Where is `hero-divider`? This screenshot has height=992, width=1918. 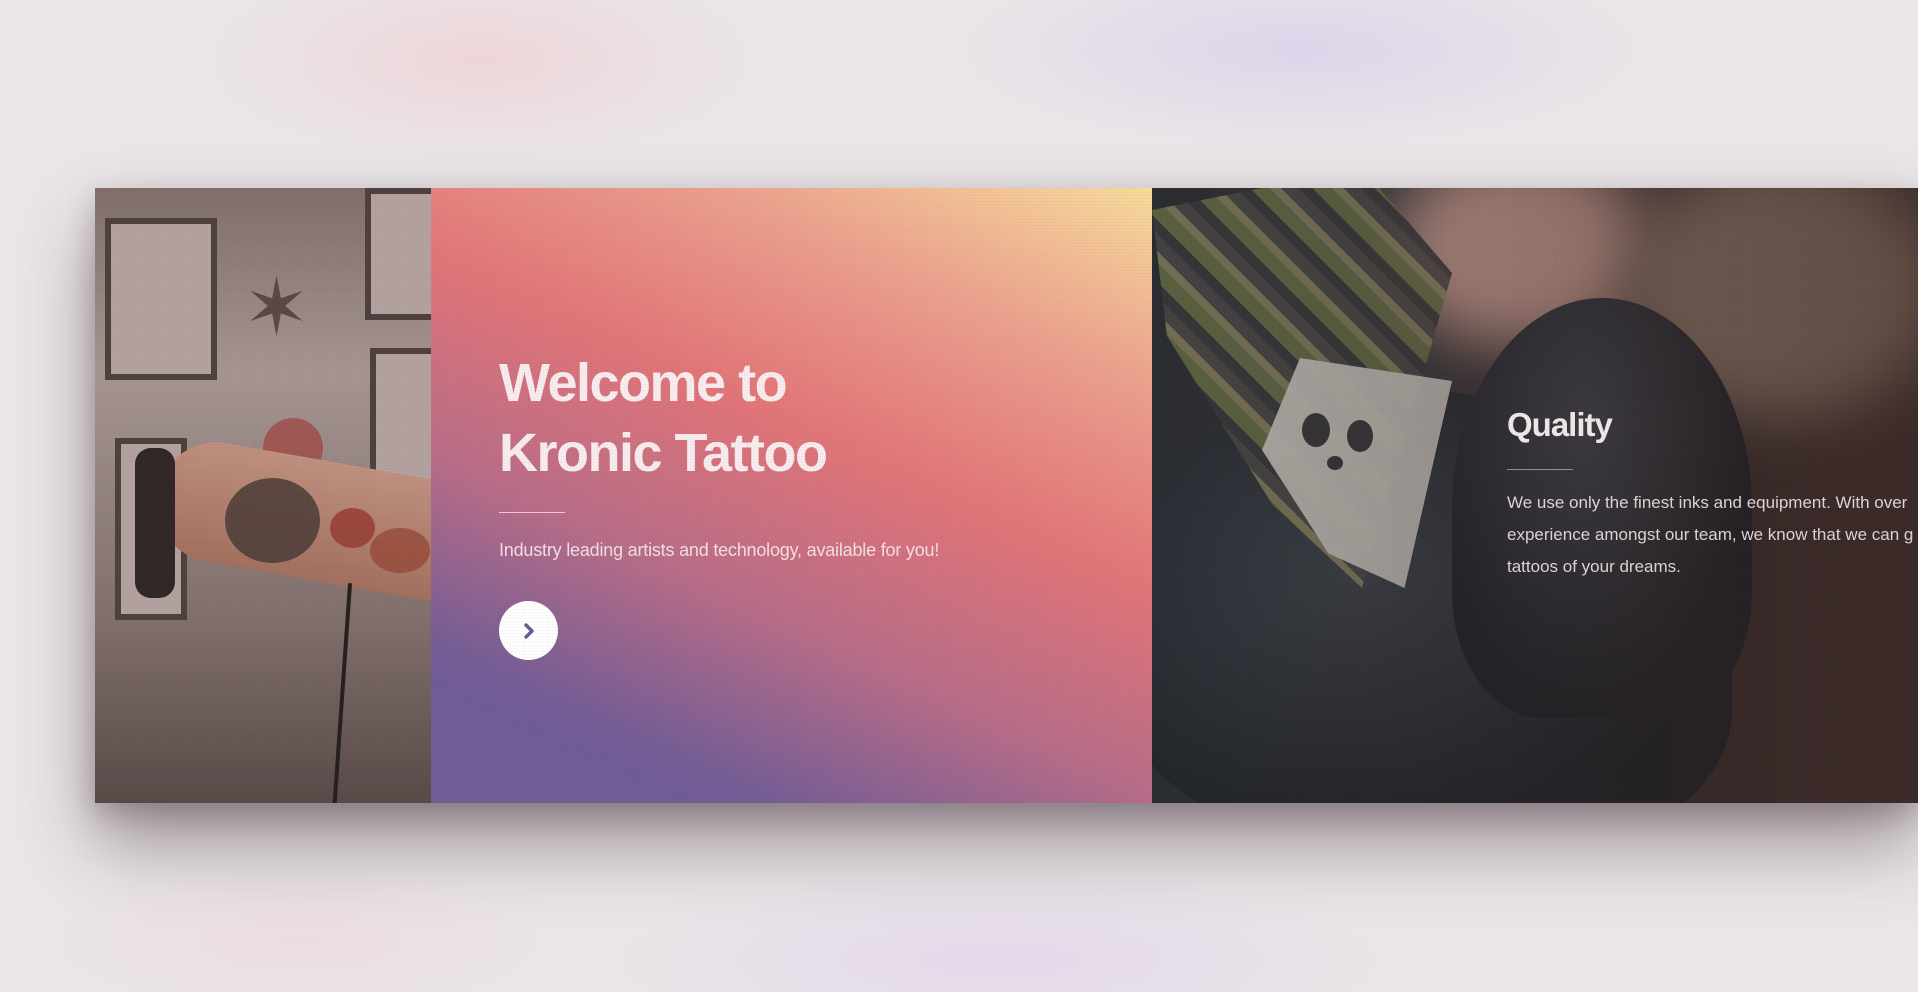
hero-divider is located at coordinates (532, 512).